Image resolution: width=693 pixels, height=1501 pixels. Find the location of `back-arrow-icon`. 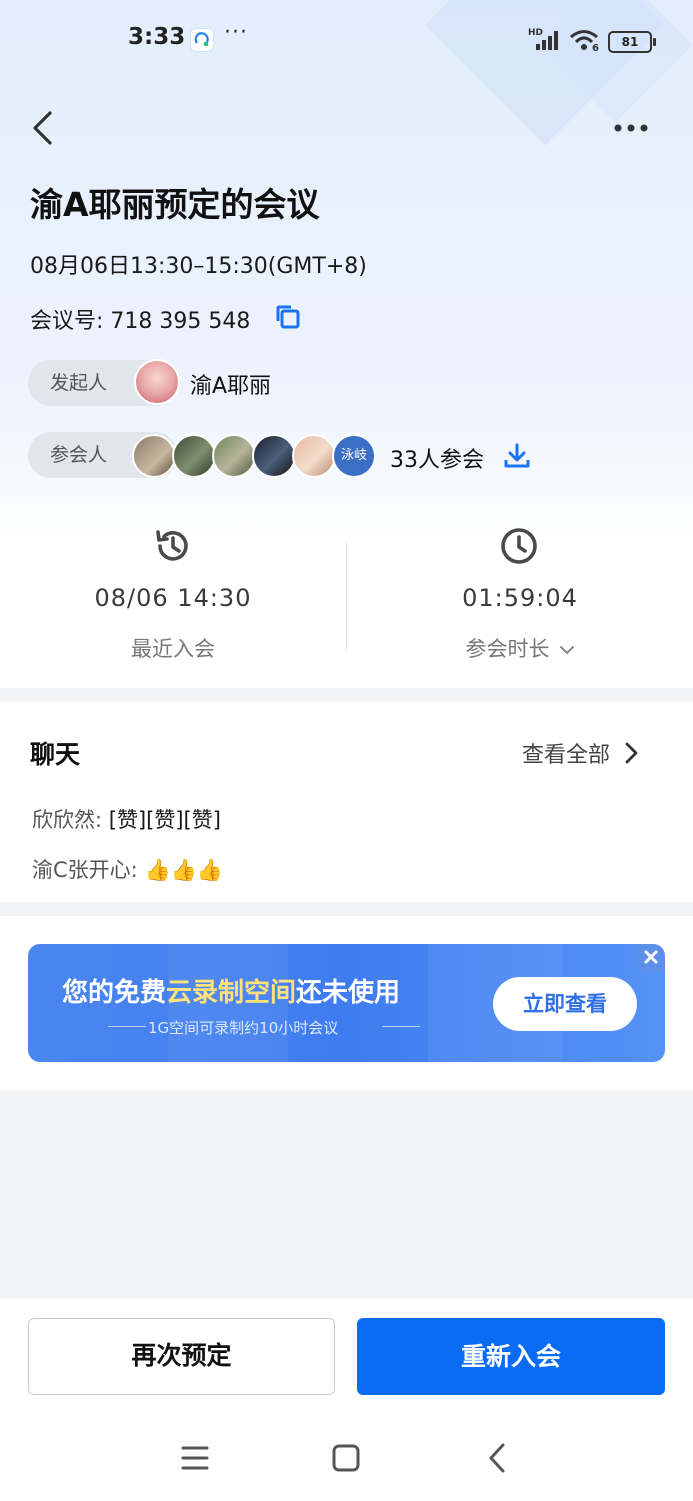

back-arrow-icon is located at coordinates (42, 128).